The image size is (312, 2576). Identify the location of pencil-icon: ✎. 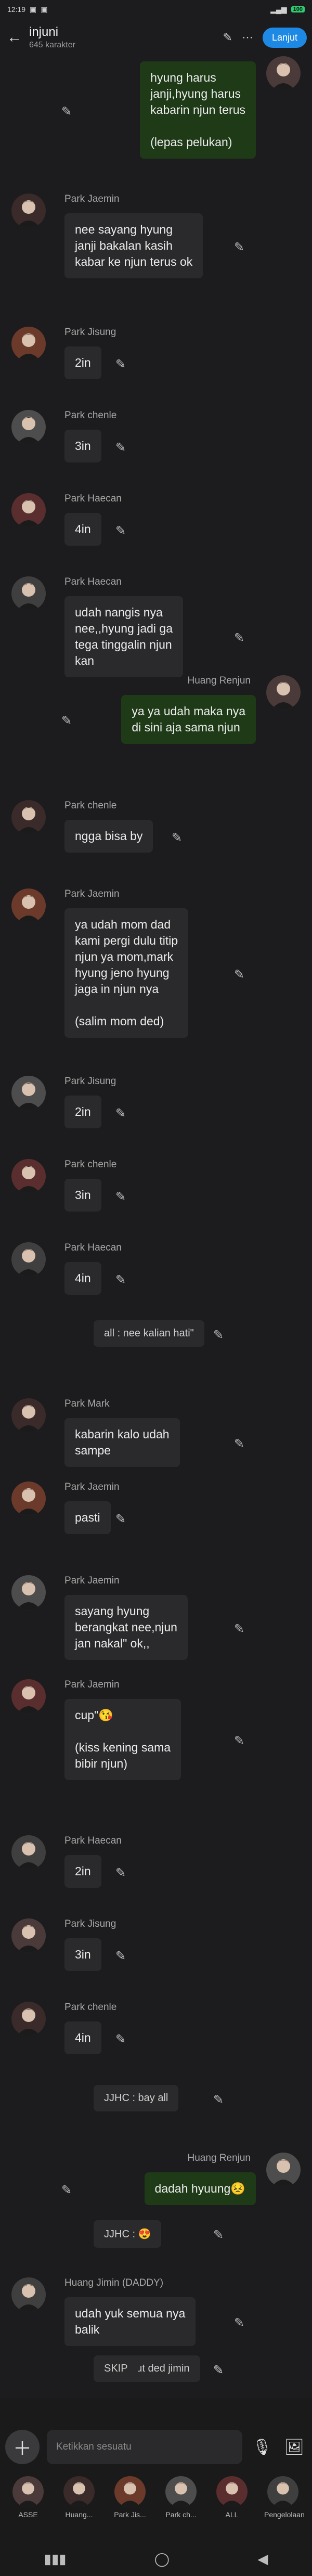
(227, 37).